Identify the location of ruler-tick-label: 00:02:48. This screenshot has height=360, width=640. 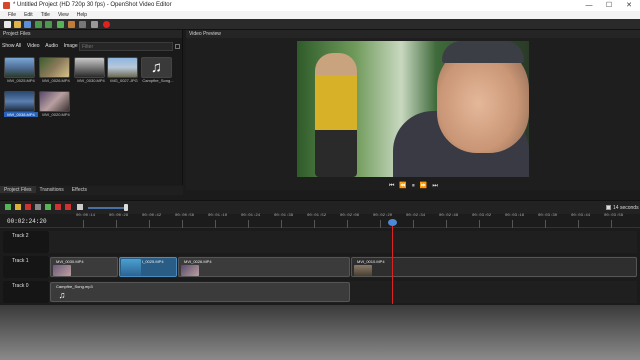
(449, 216).